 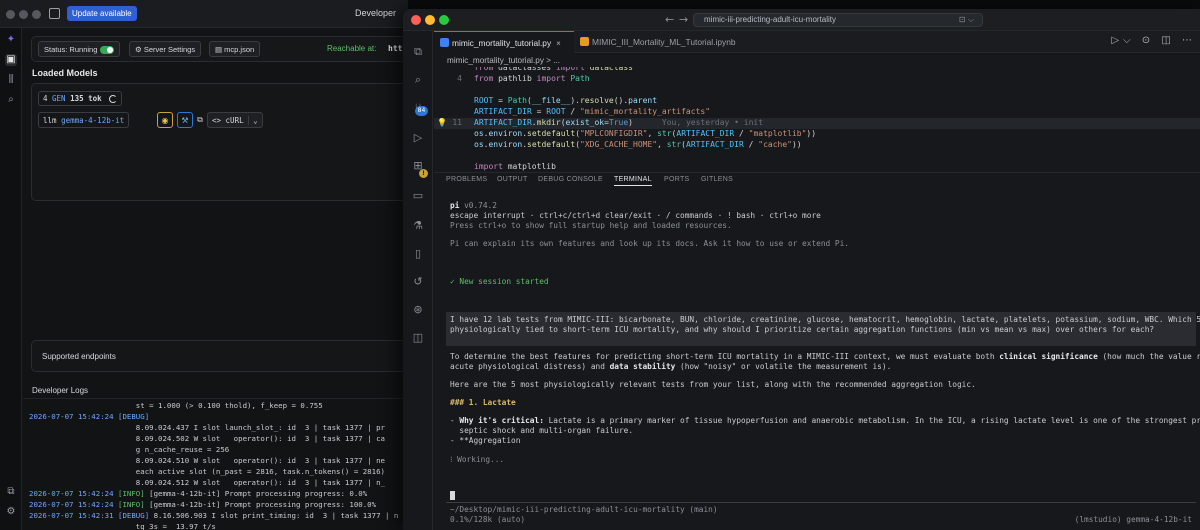 I want to click on hardware-icon: ⧉, so click(x=11, y=492).